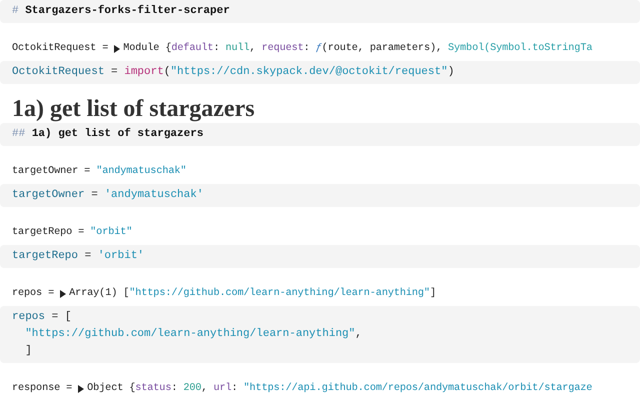 This screenshot has height=400, width=640. Describe the element at coordinates (111, 233) in the screenshot. I see `output-value: "orbit"` at that location.